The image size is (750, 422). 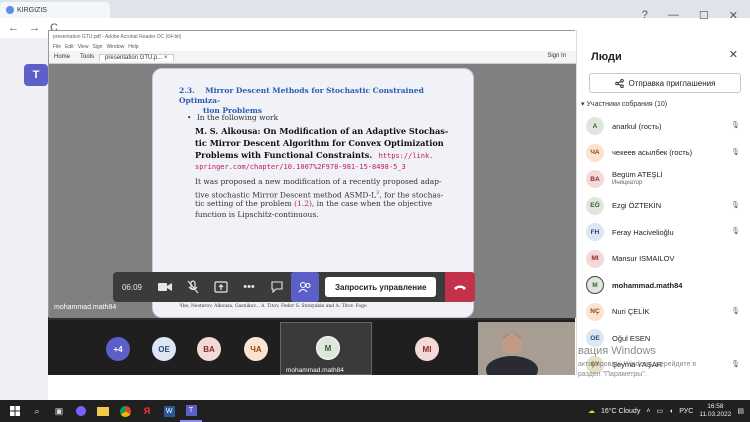 I want to click on network-icon: ▭, so click(x=659, y=411).